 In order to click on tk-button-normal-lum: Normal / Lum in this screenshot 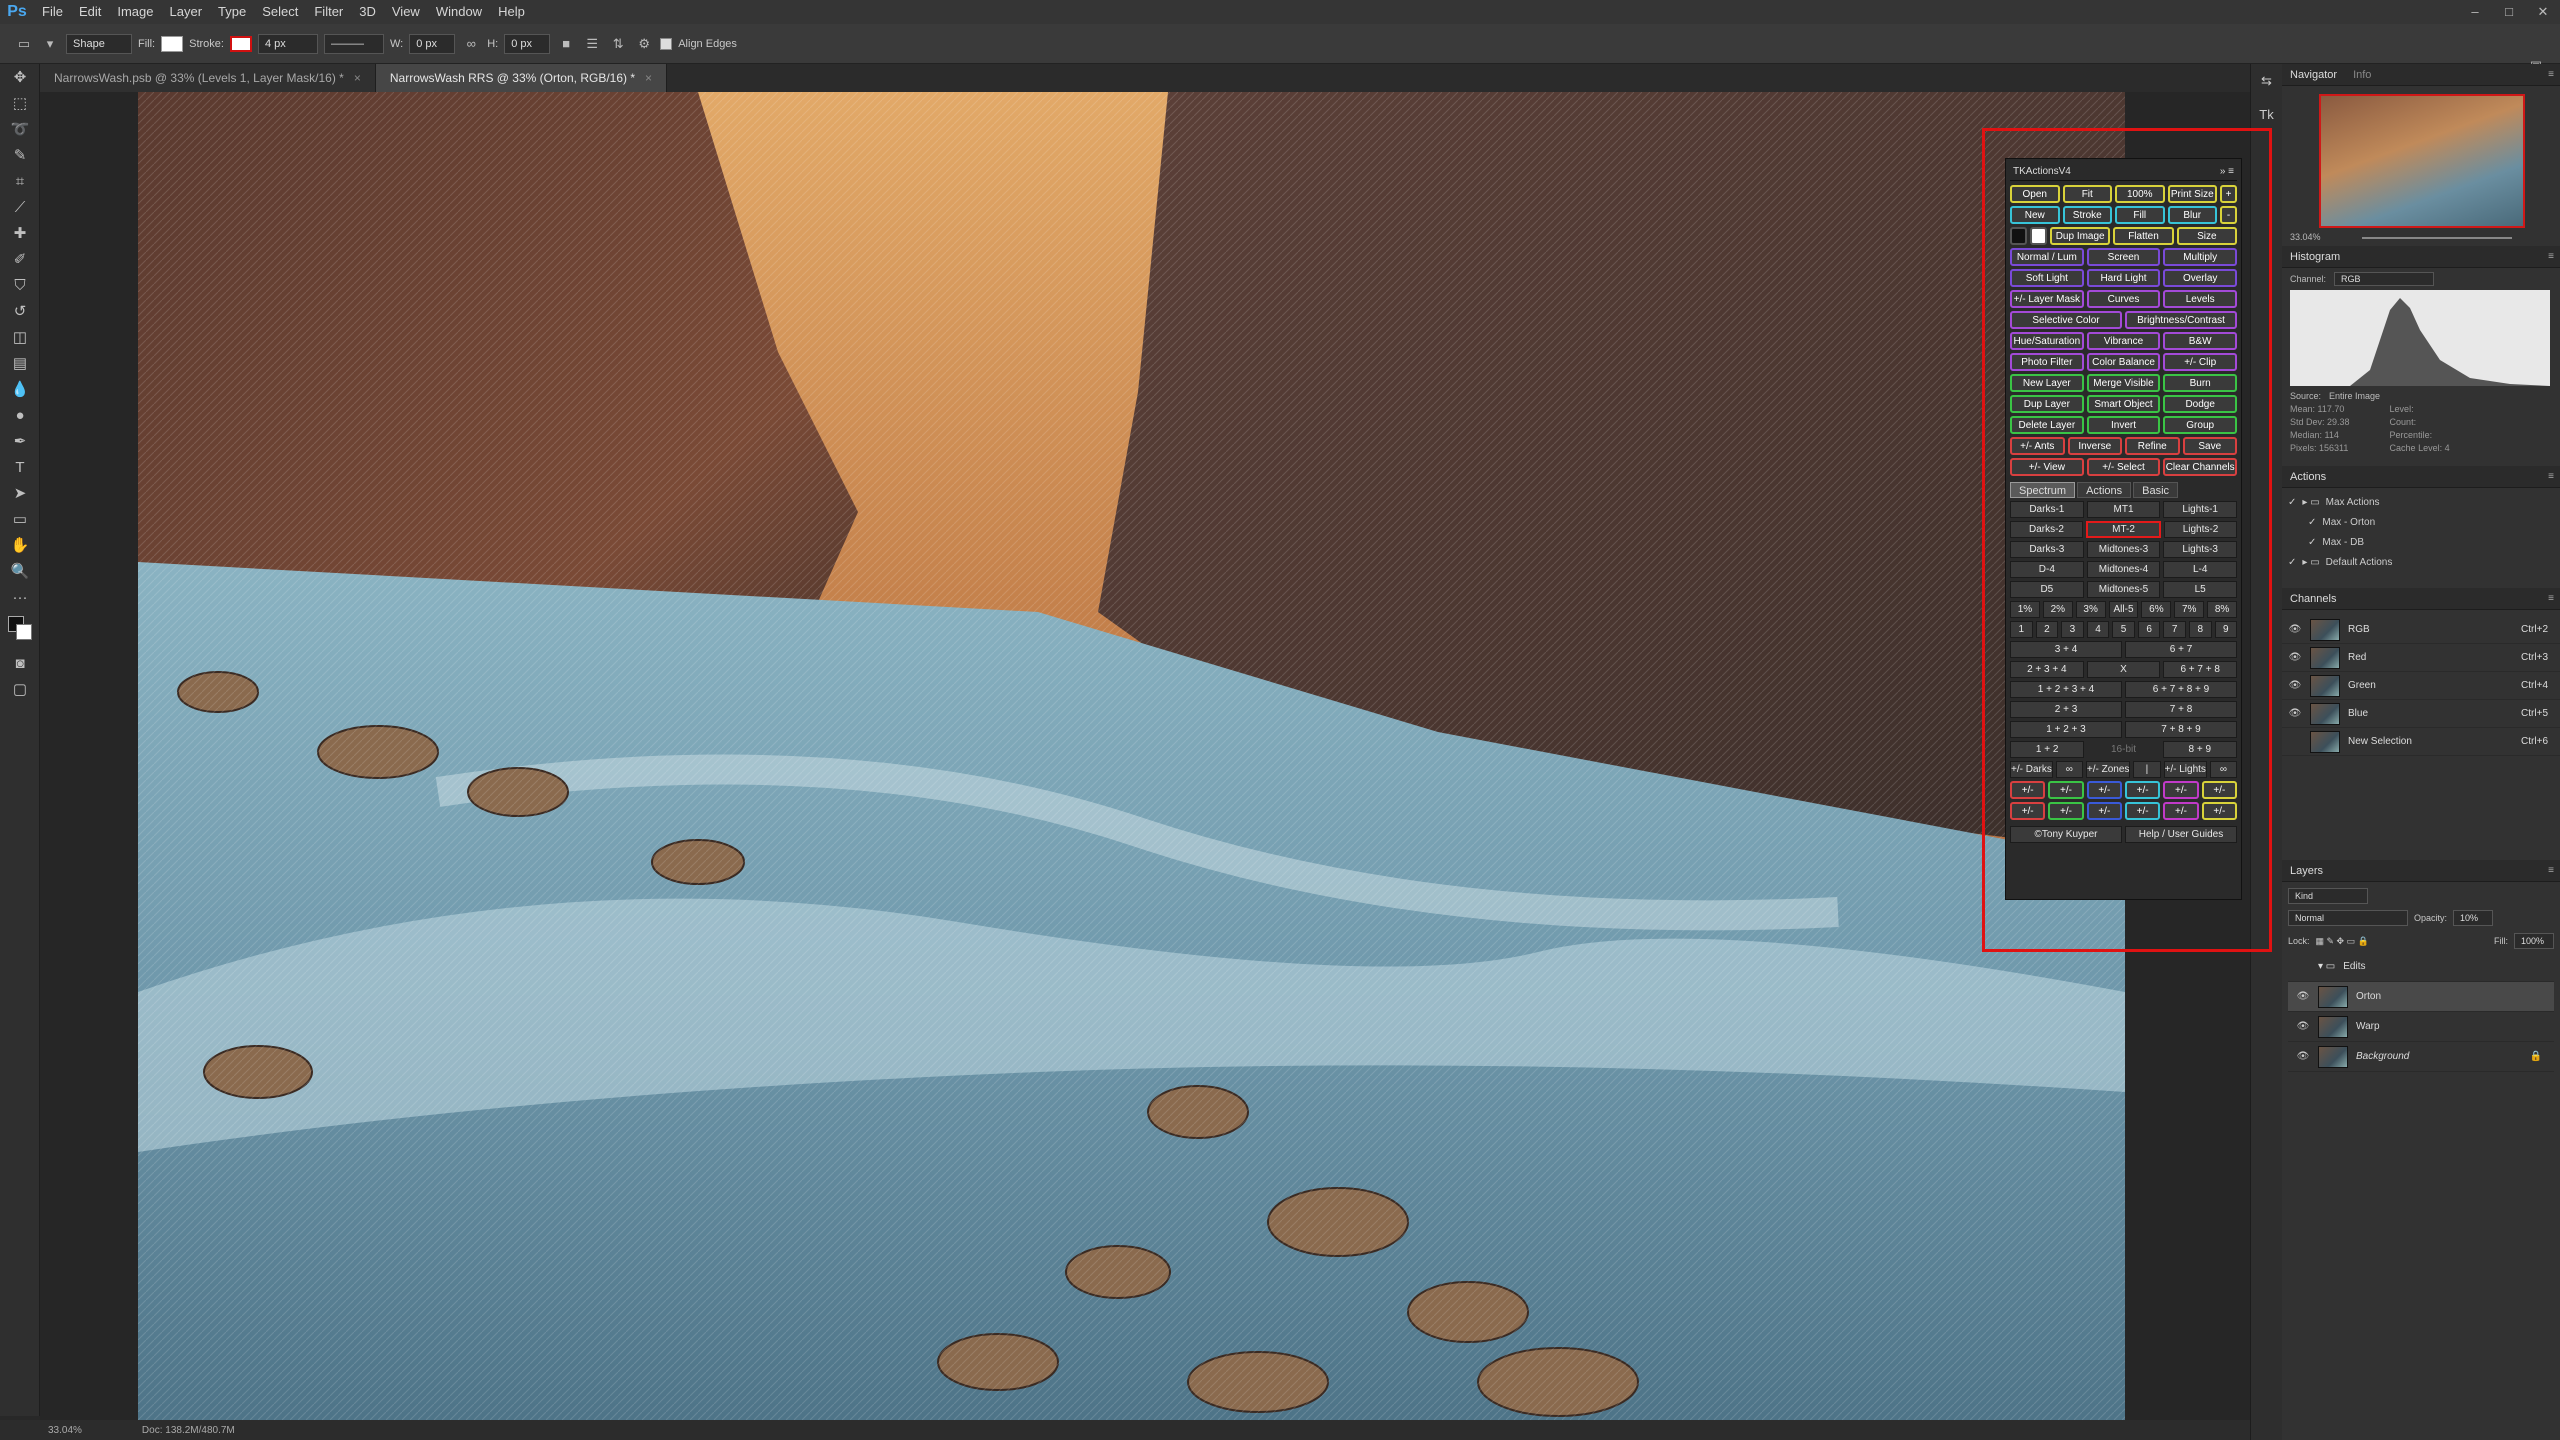, I will do `click(2047, 257)`.